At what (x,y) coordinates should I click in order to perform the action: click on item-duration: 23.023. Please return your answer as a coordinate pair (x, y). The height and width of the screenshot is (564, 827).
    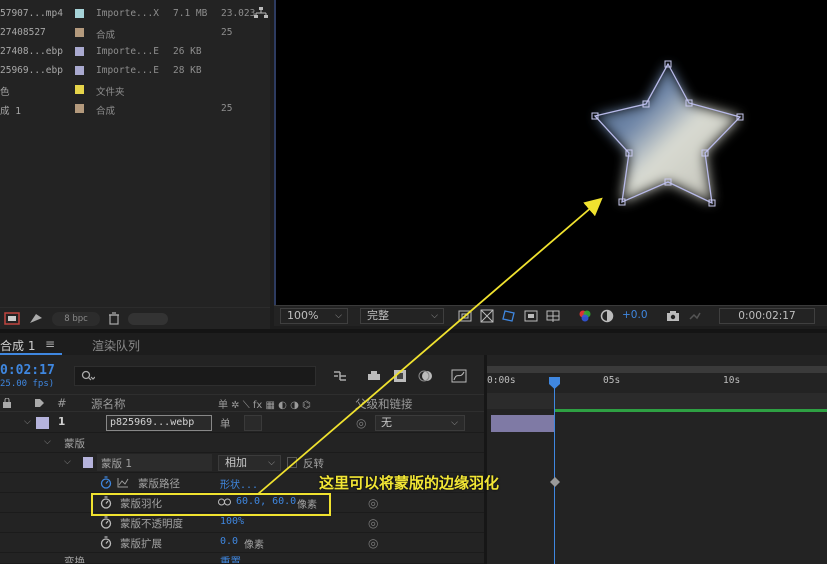
    Looking at the image, I should click on (238, 13).